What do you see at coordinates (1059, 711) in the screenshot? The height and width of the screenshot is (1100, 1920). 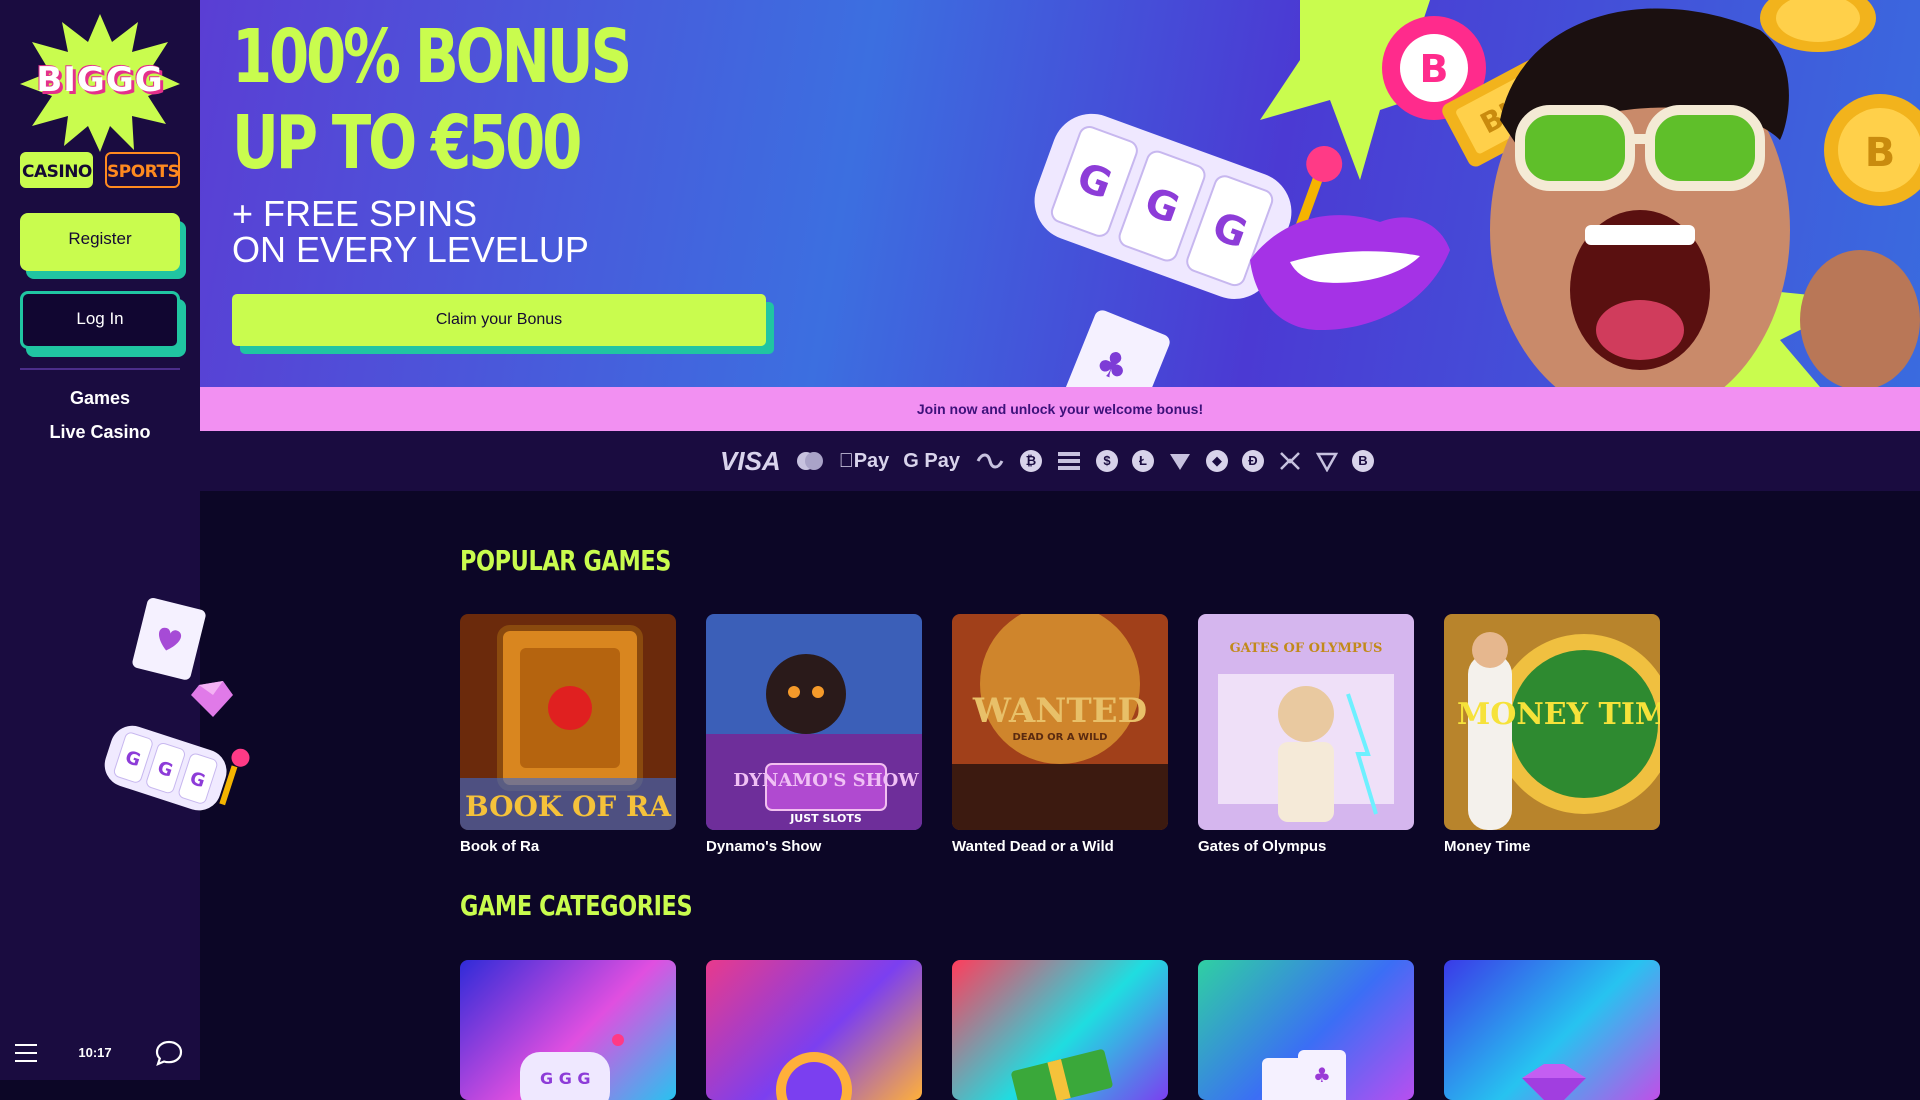 I see `svg-text: WANTED` at bounding box center [1059, 711].